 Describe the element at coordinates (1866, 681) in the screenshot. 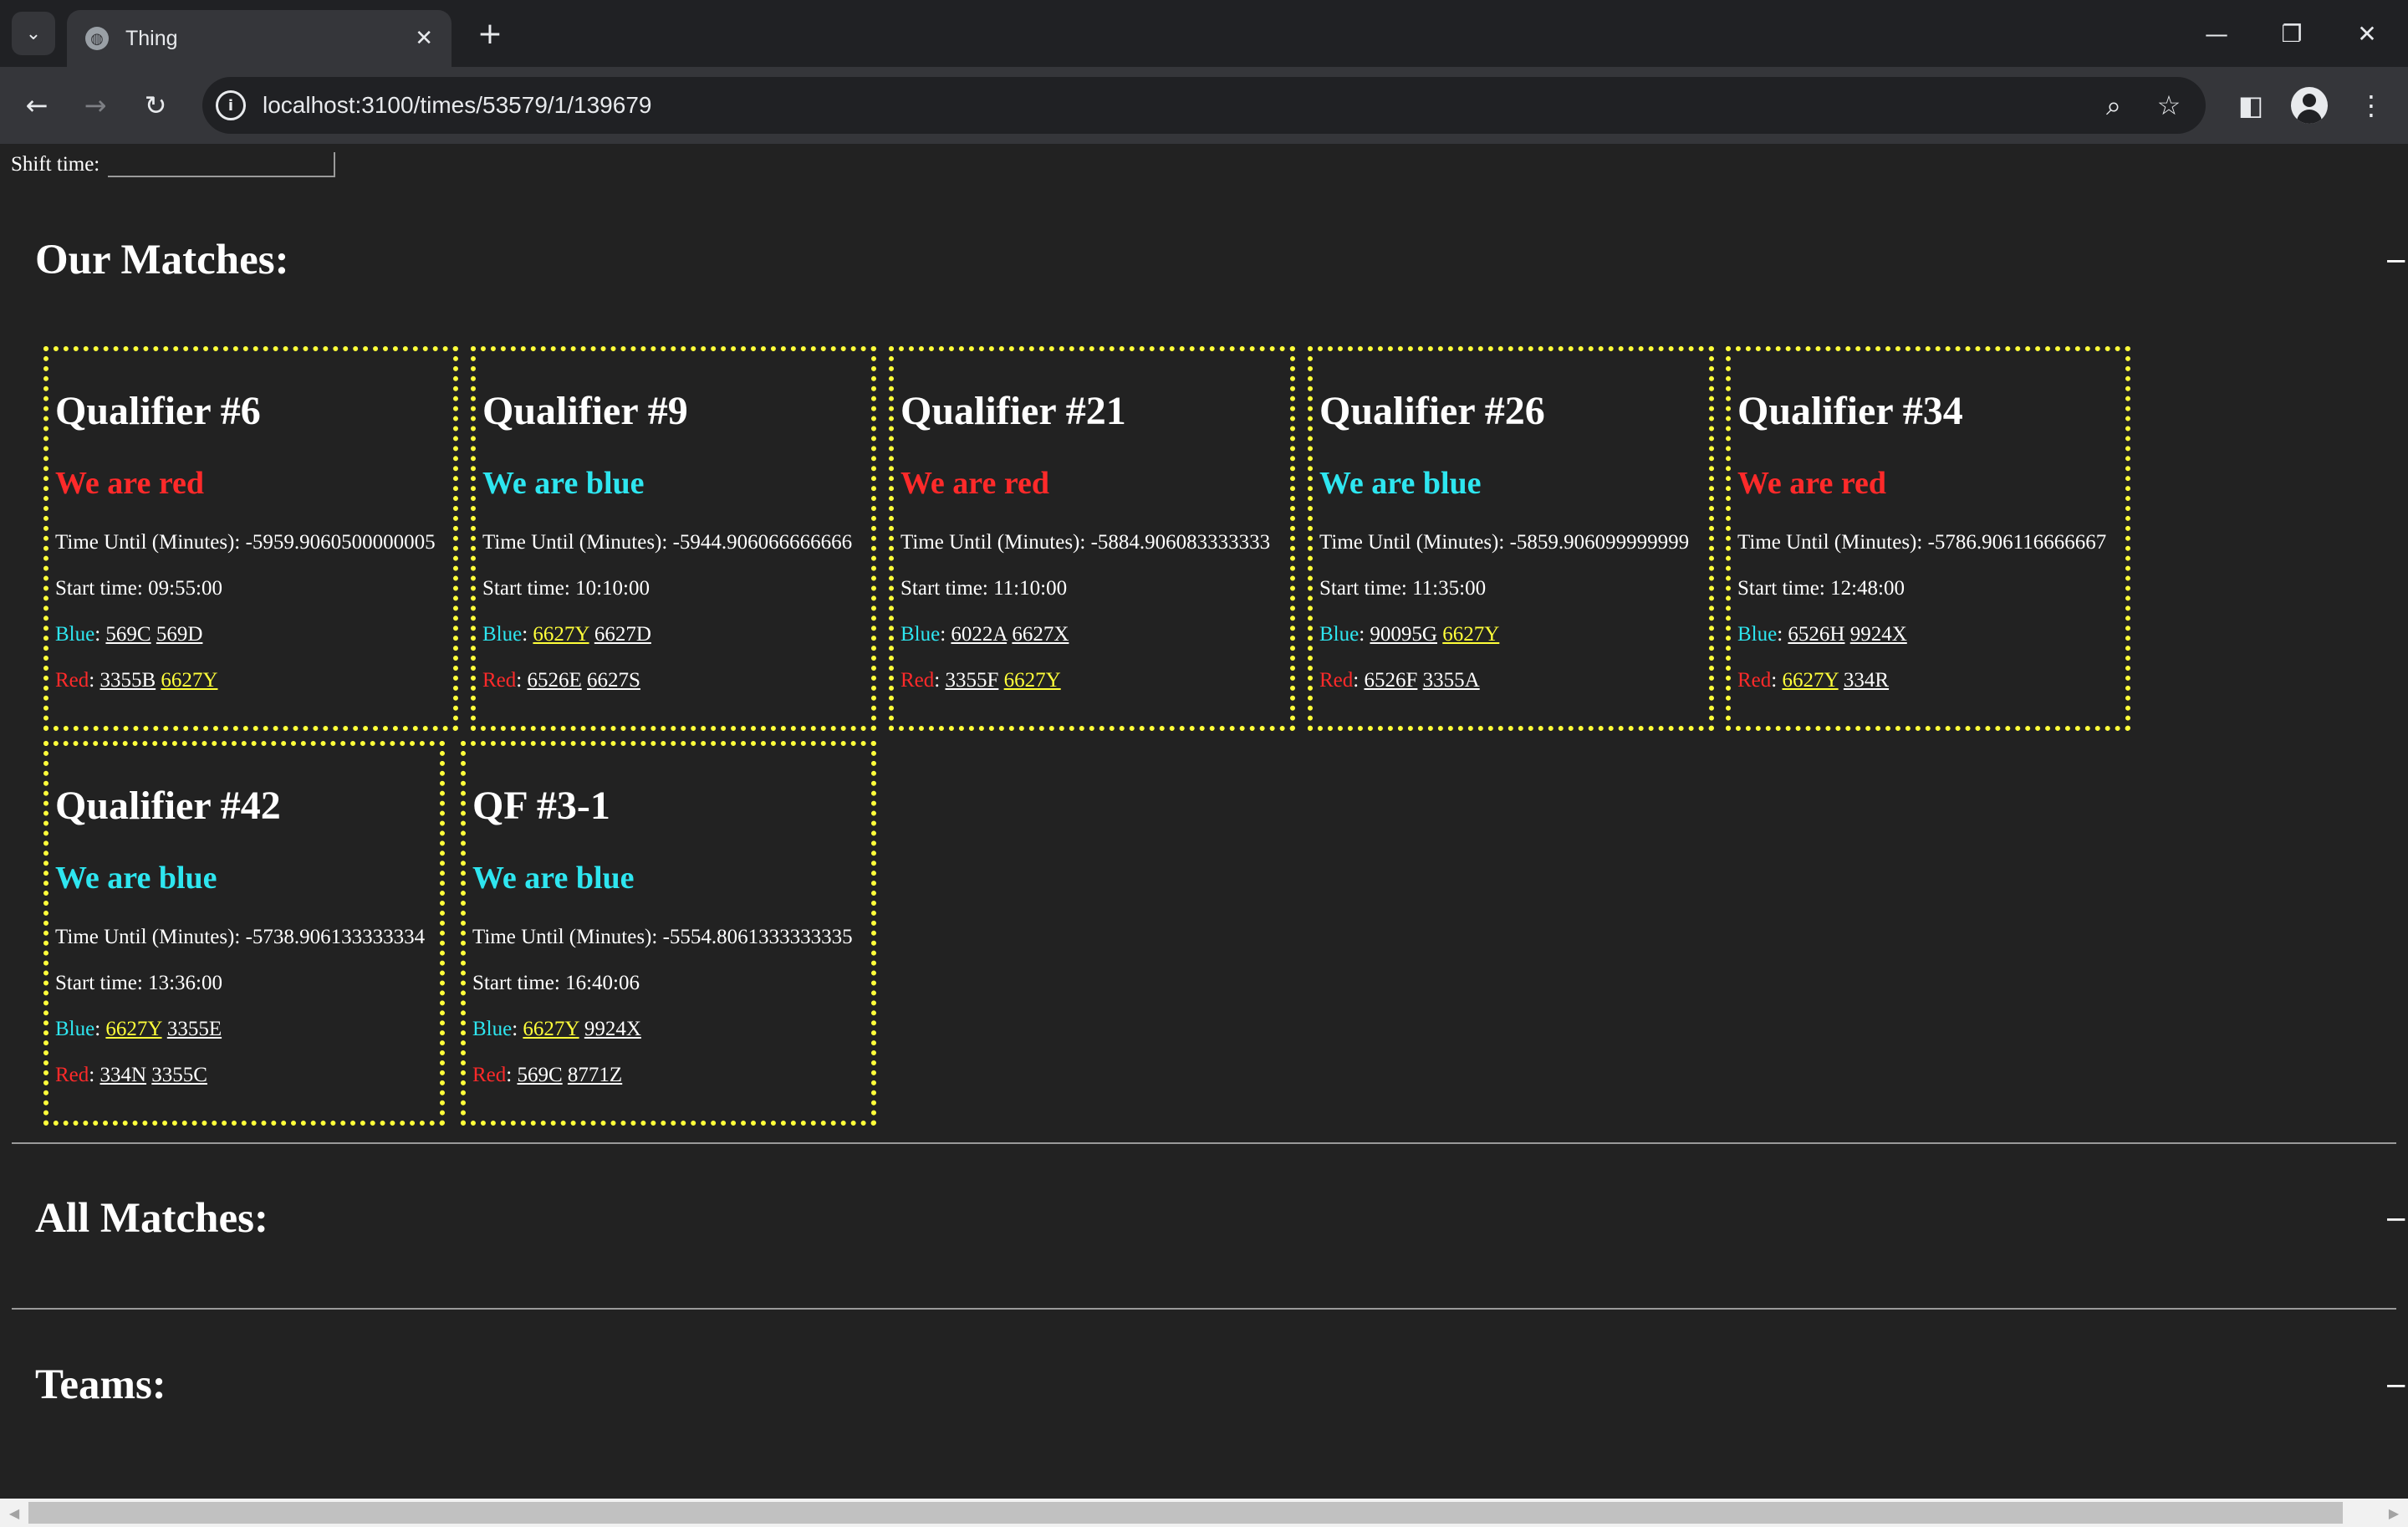

I see `team-link: 334R` at that location.